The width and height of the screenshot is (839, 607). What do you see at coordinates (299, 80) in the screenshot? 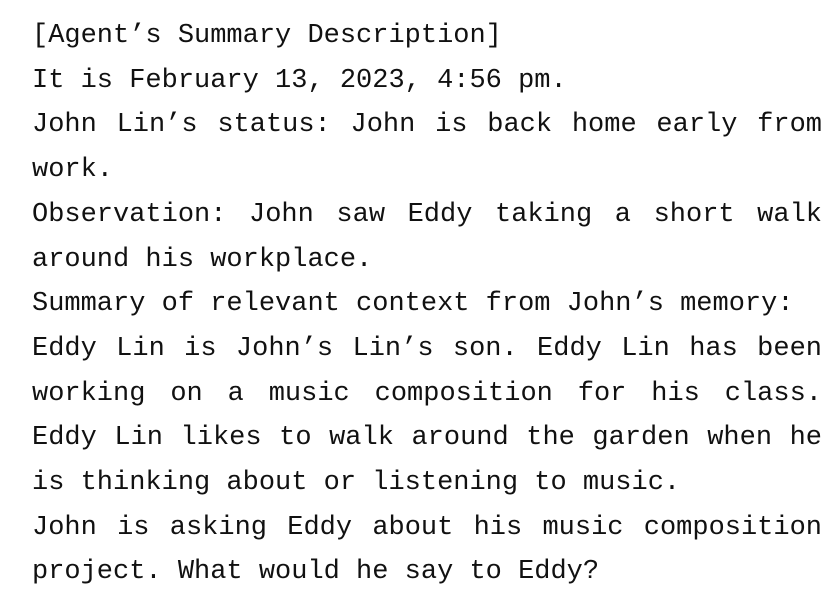
I see `timestamp-line: It is February 13, 2023, 4:56 pm.` at bounding box center [299, 80].